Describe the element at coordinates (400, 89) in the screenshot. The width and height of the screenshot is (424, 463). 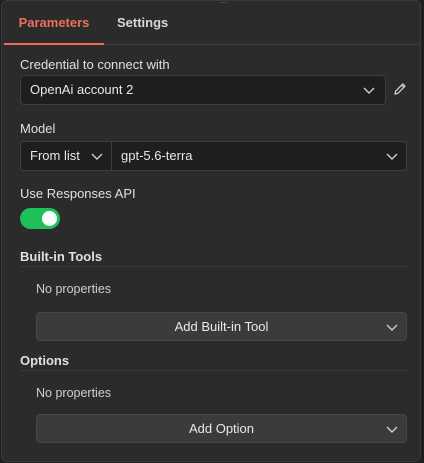
I see `pencil-icon` at that location.